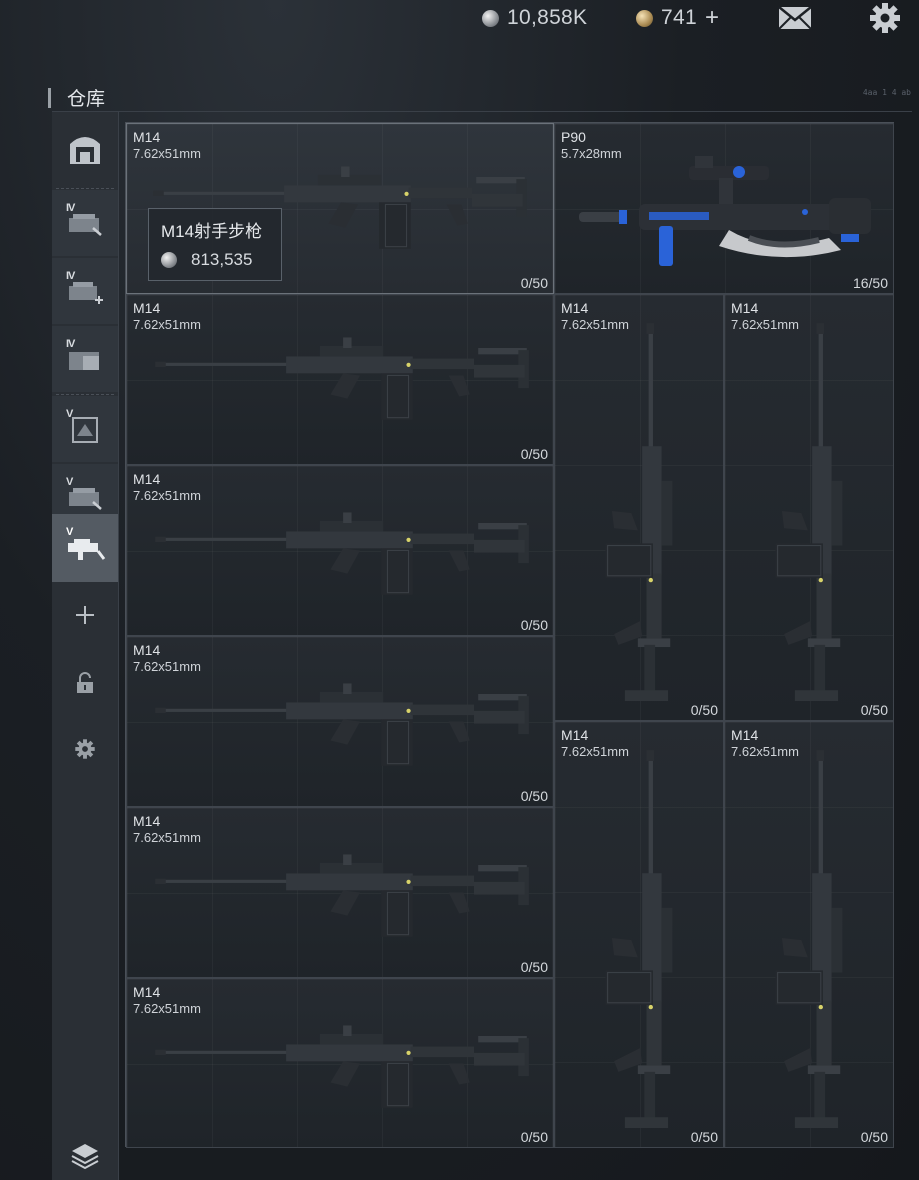 The width and height of the screenshot is (919, 1180). I want to click on storage-header: 仓库, so click(76, 97).